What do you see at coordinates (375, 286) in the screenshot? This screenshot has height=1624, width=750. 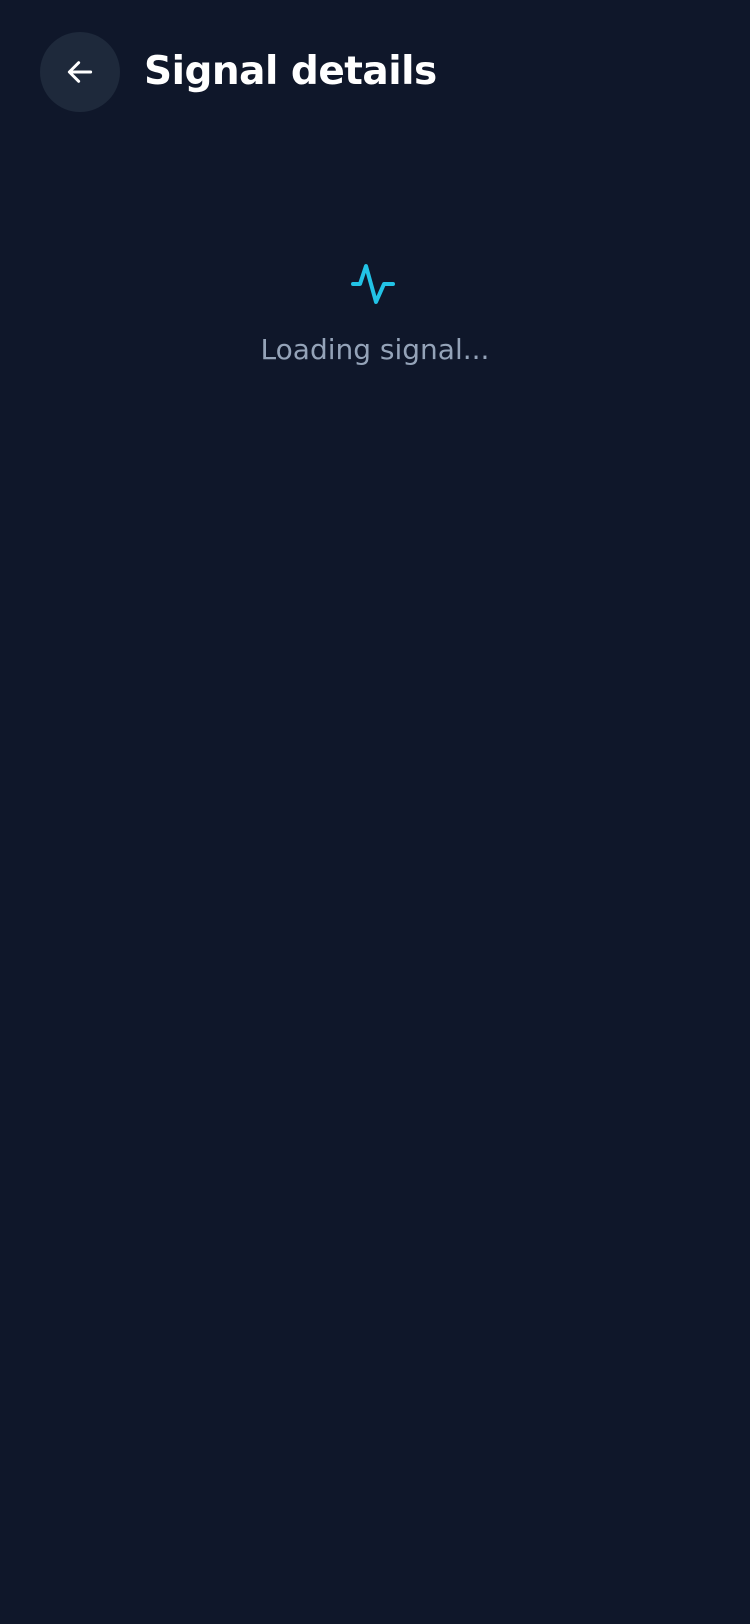 I see `activity-pulse-icon` at bounding box center [375, 286].